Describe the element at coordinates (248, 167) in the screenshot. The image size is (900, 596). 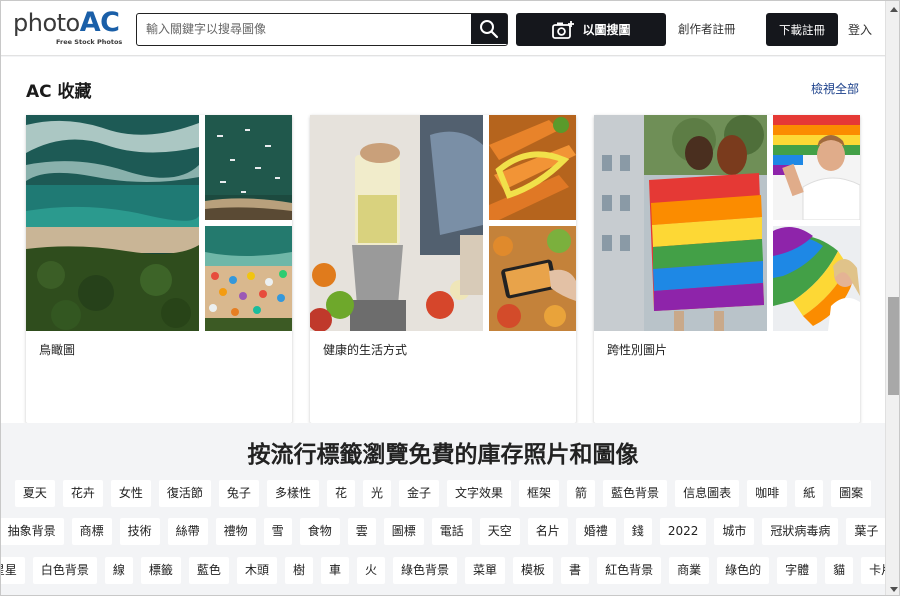
I see `boats-aerial-photo` at that location.